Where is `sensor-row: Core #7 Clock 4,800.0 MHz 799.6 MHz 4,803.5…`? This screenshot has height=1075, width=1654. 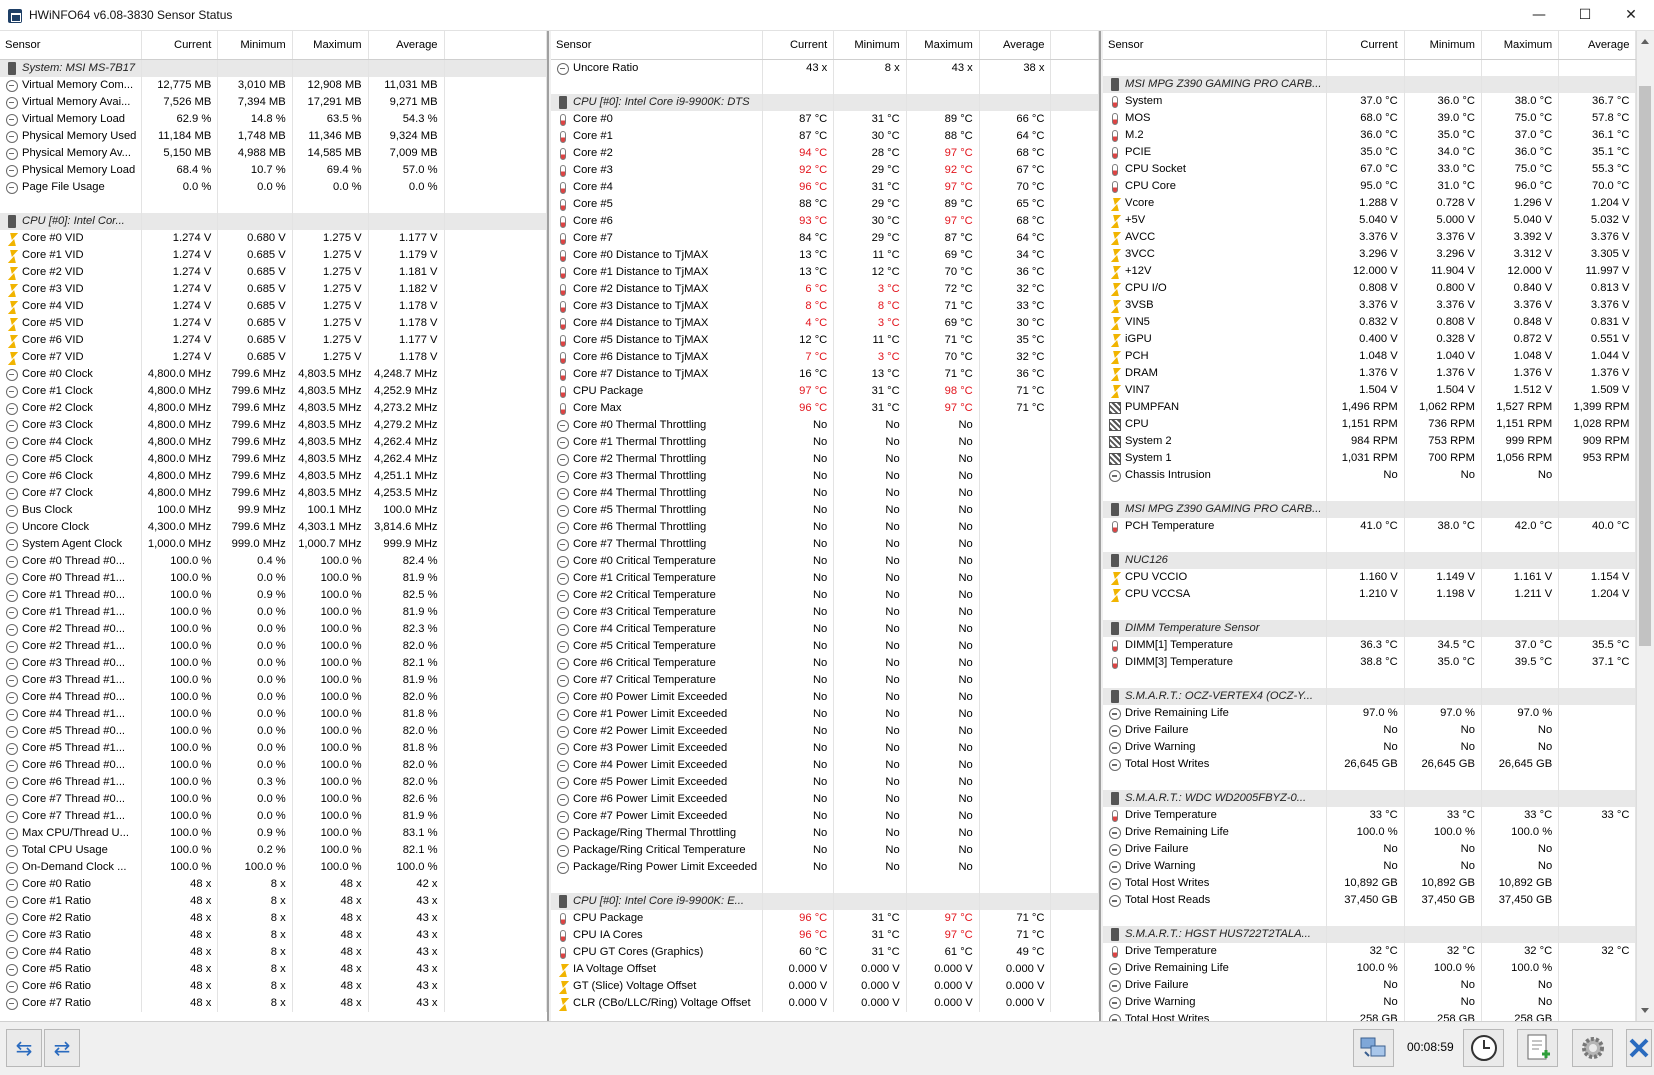
sensor-row: Core #7 Clock 4,800.0 MHz 799.6 MHz 4,803.5… is located at coordinates (273, 493).